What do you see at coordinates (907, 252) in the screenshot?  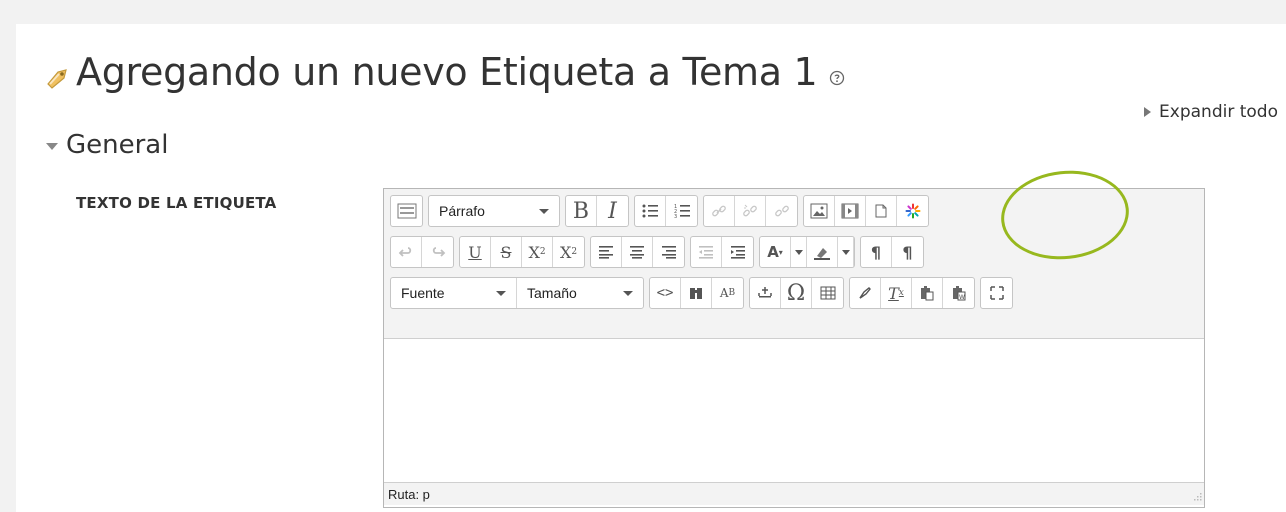 I see `rtl-icon: ¶` at bounding box center [907, 252].